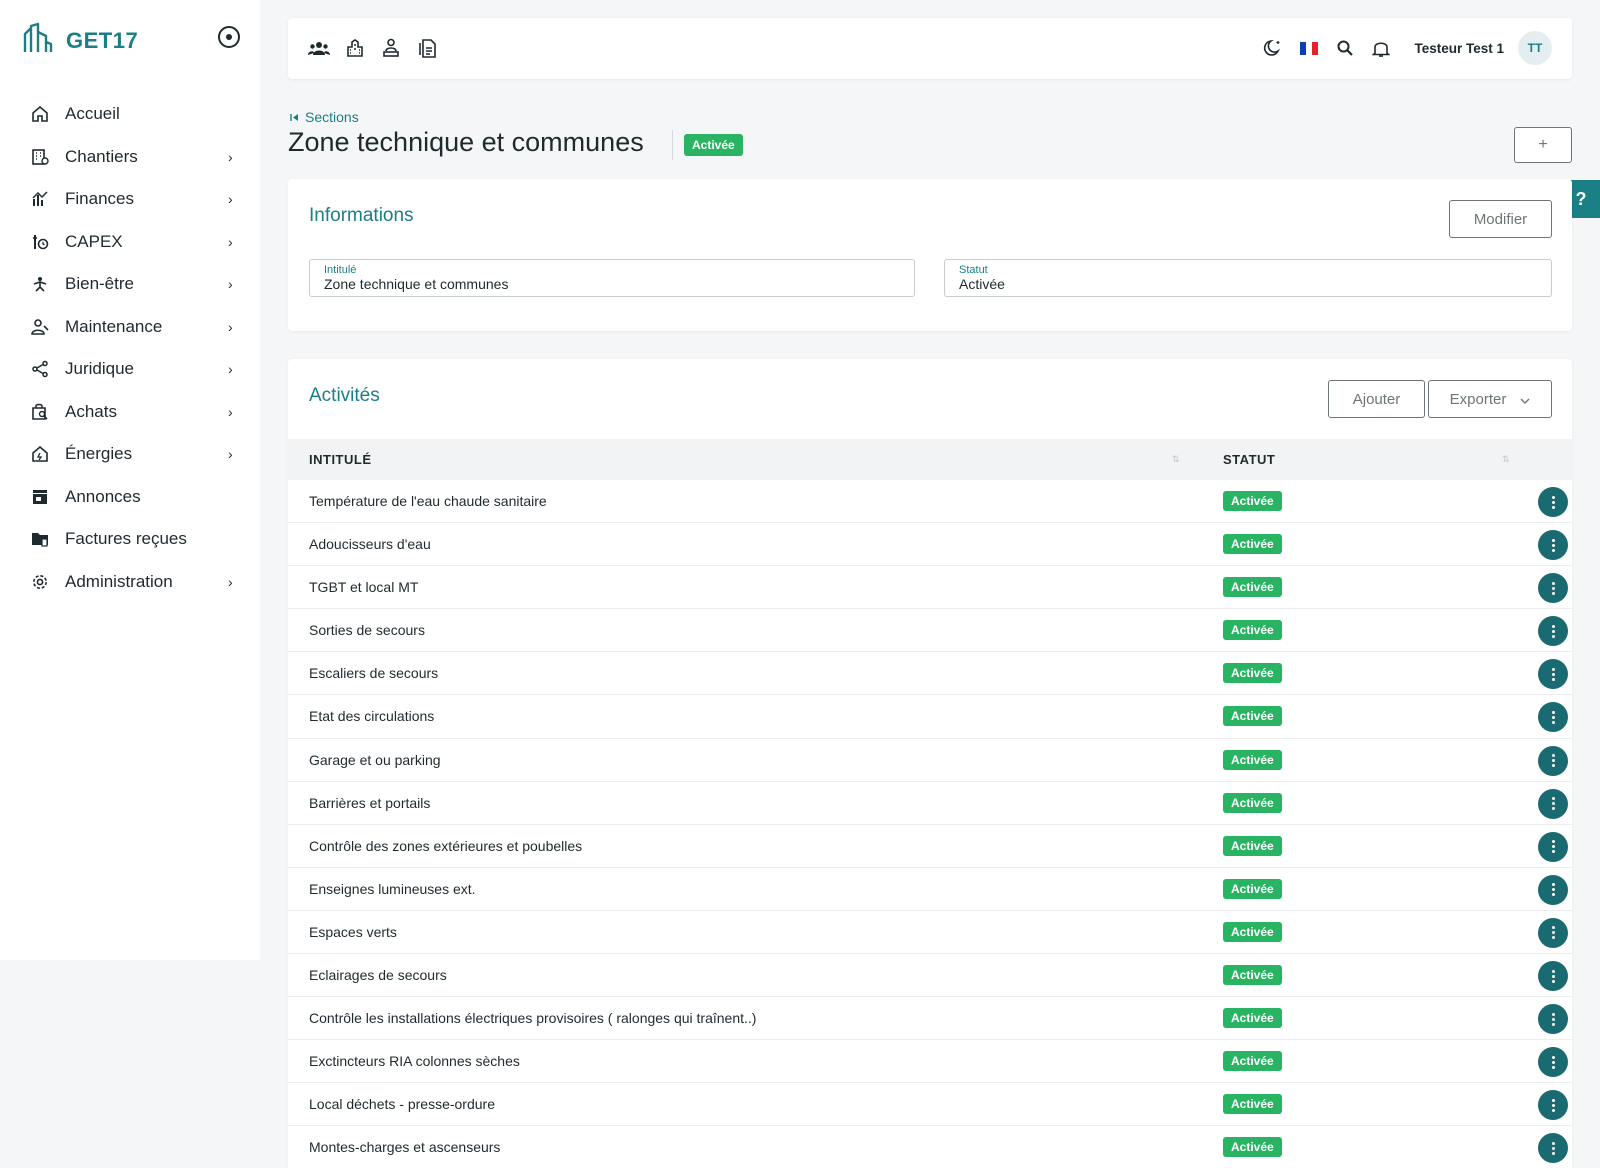  What do you see at coordinates (930, 760) in the screenshot?
I see `table-row: Garage et ou parking Activée` at bounding box center [930, 760].